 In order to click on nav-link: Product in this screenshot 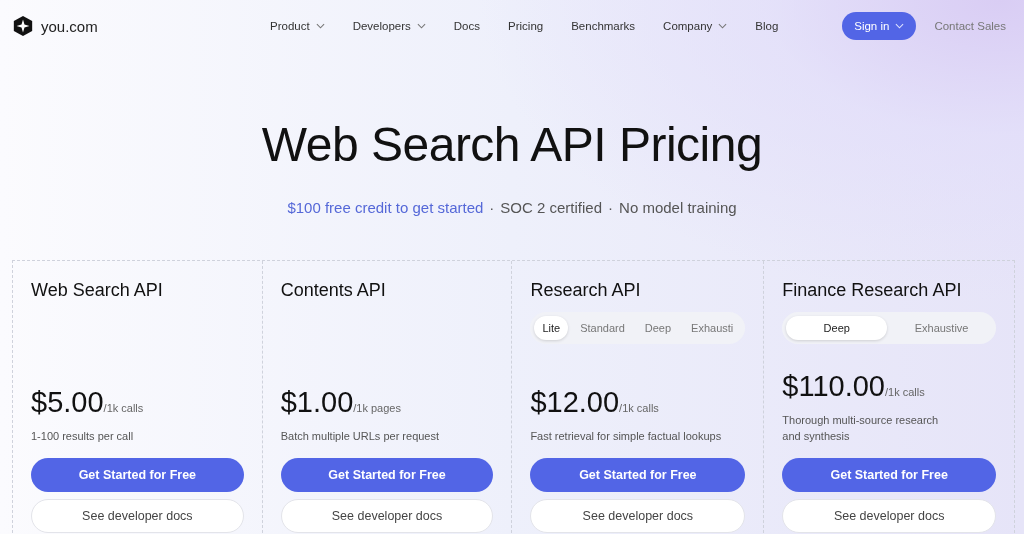, I will do `click(297, 26)`.